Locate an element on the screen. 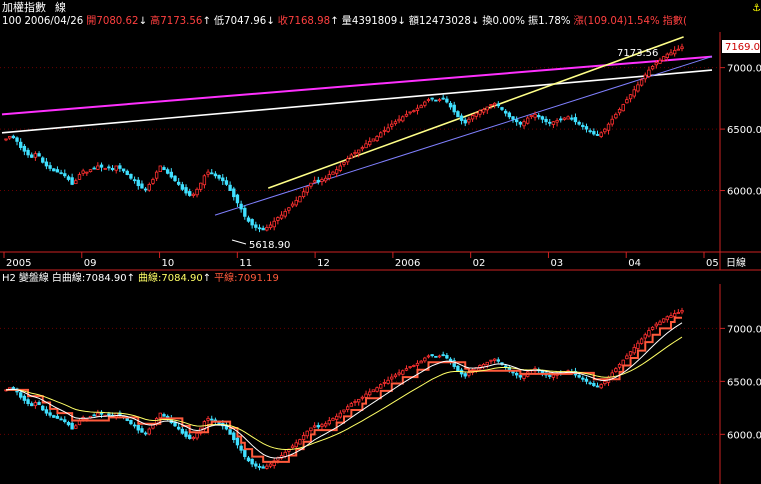 The height and width of the screenshot is (484, 761). header-field: 曲線:7084.90 is located at coordinates (170, 277).